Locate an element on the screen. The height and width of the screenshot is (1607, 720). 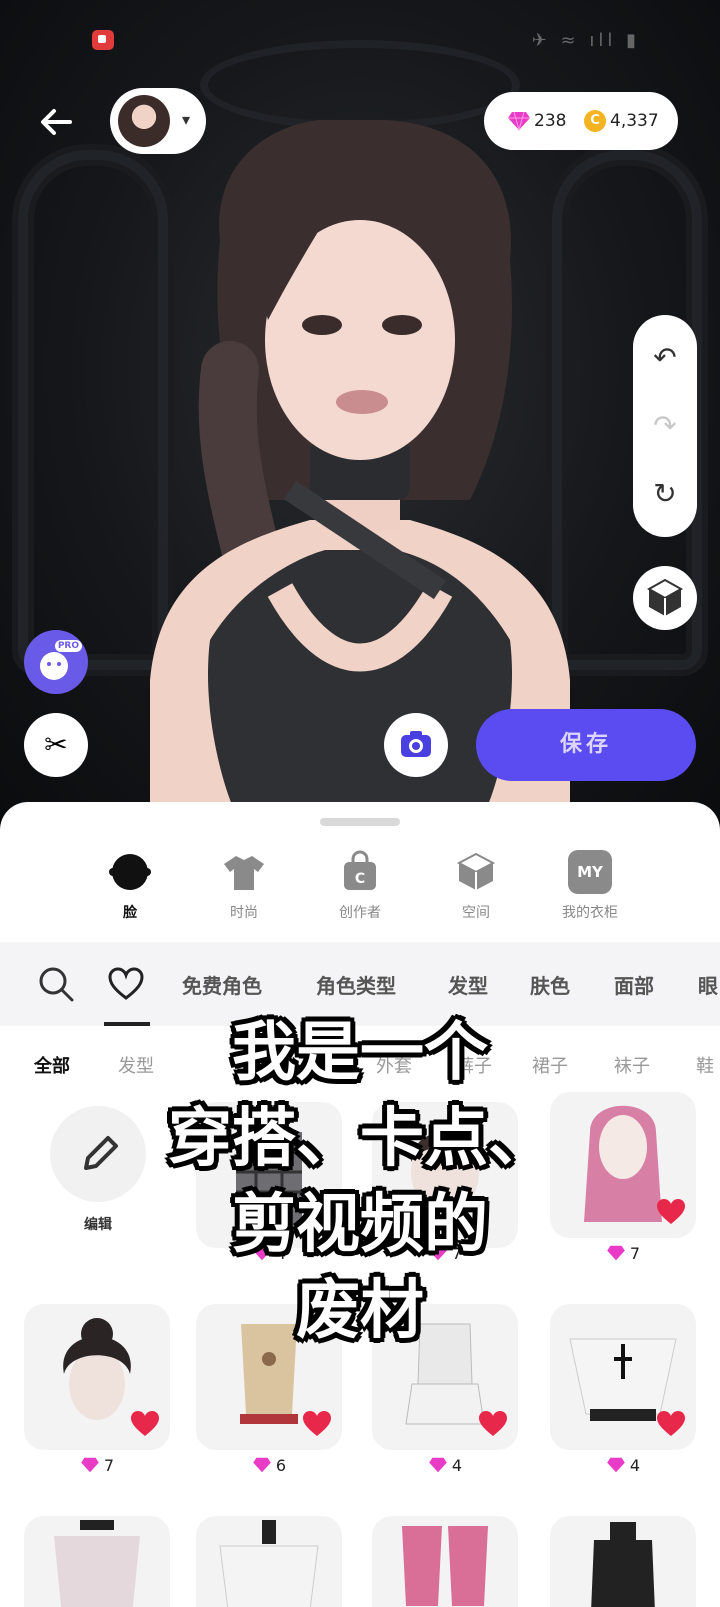
svg-text: C is located at coordinates (360, 879).